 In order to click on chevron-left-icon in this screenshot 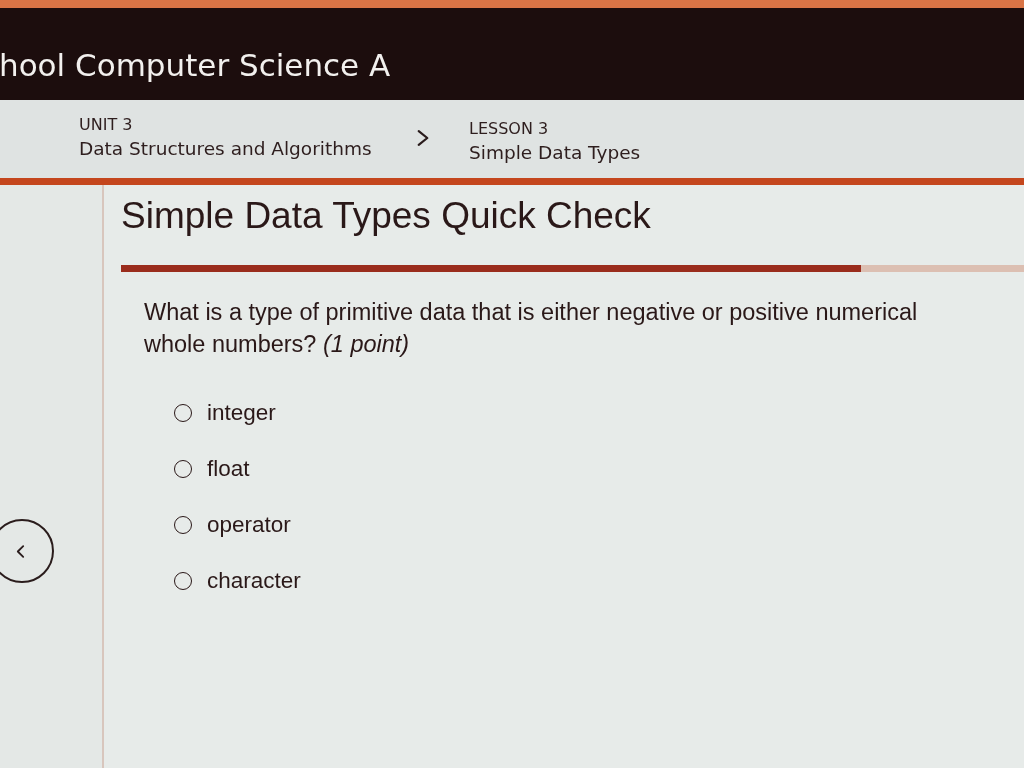, I will do `click(20, 551)`.